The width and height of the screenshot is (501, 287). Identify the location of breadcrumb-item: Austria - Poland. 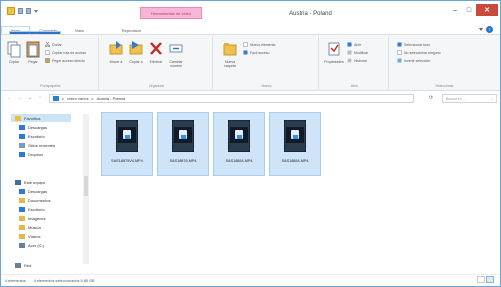
(111, 98).